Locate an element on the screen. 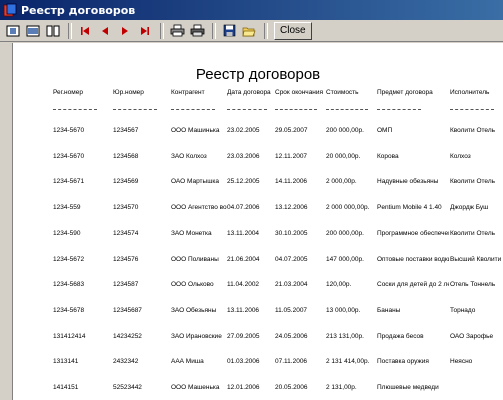 The image size is (503, 400). table-cell: Надувные обезьяны is located at coordinates (408, 182).